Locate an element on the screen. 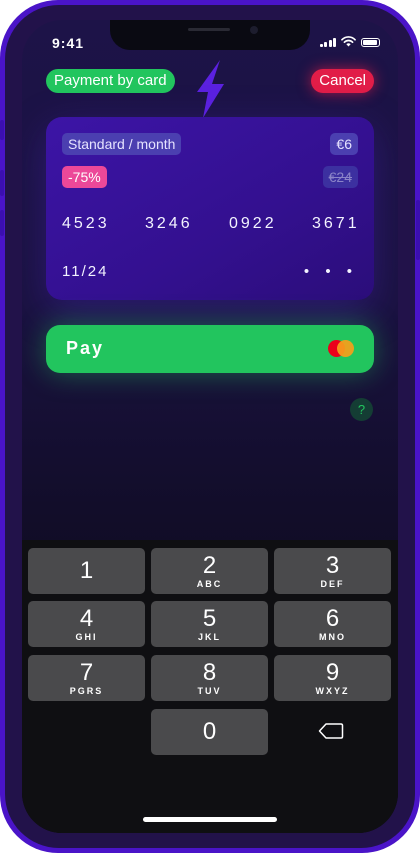 This screenshot has height=853, width=420. key-letters: MNO is located at coordinates (332, 637).